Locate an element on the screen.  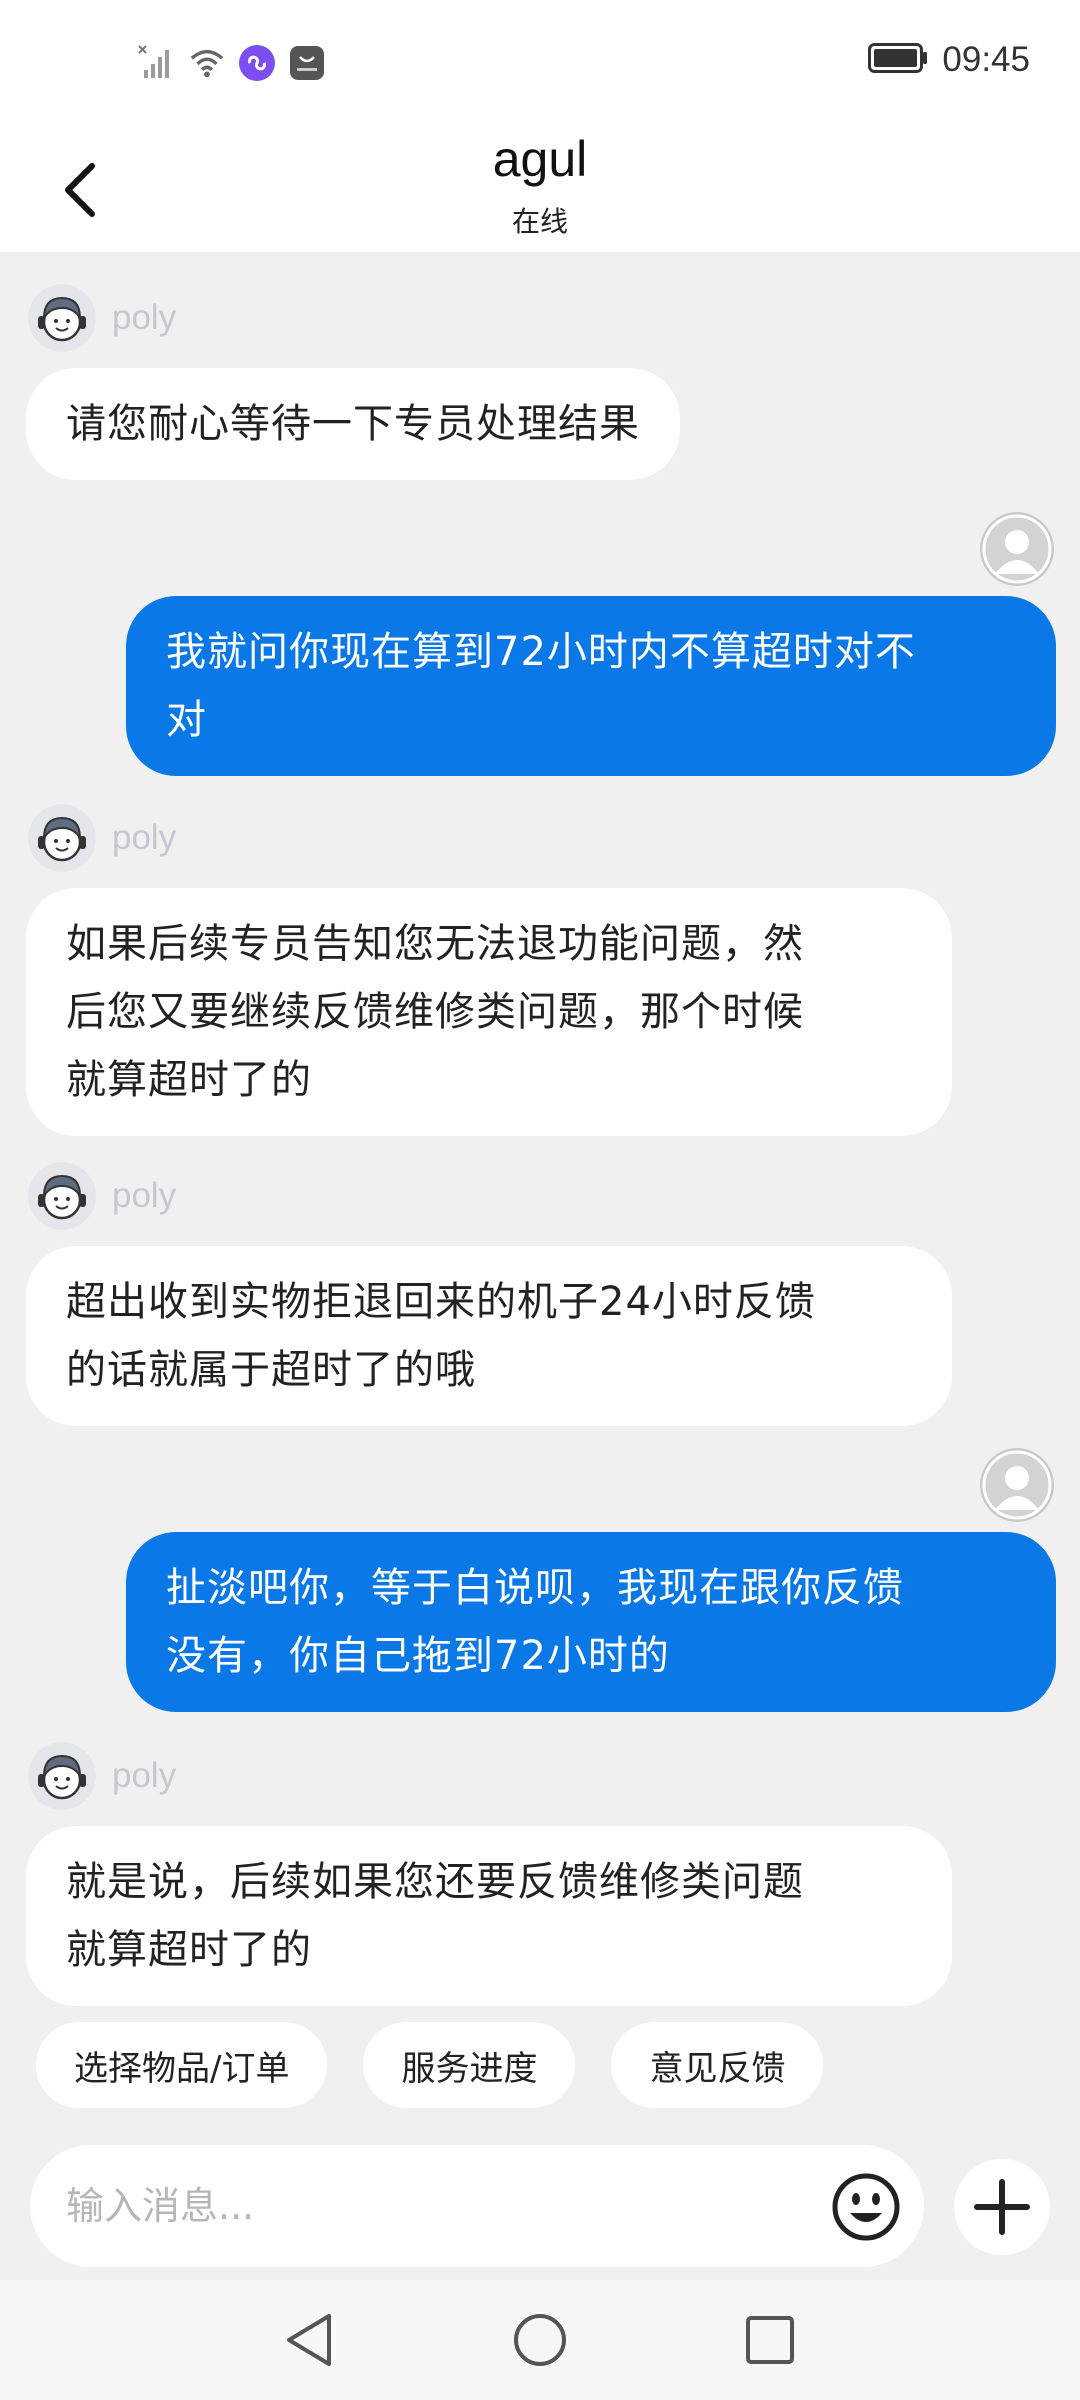
no-signal-icon is located at coordinates (157, 63).